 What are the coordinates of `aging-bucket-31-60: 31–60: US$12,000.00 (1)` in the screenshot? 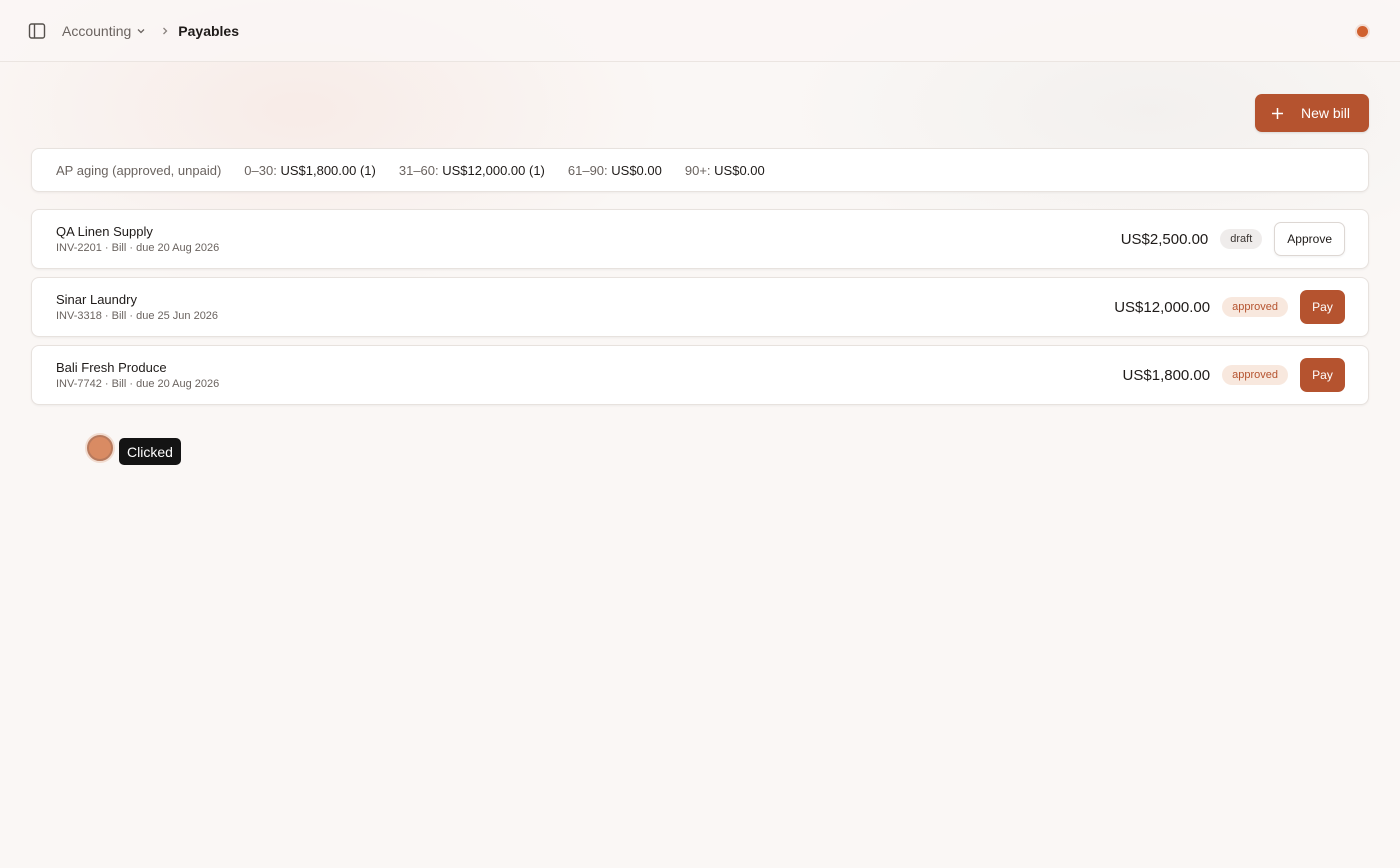 It's located at (472, 170).